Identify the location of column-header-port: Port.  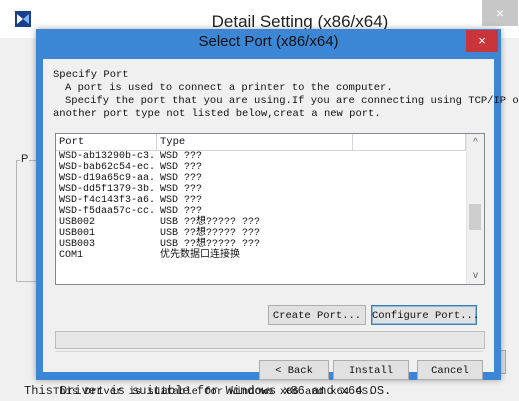
(106, 142).